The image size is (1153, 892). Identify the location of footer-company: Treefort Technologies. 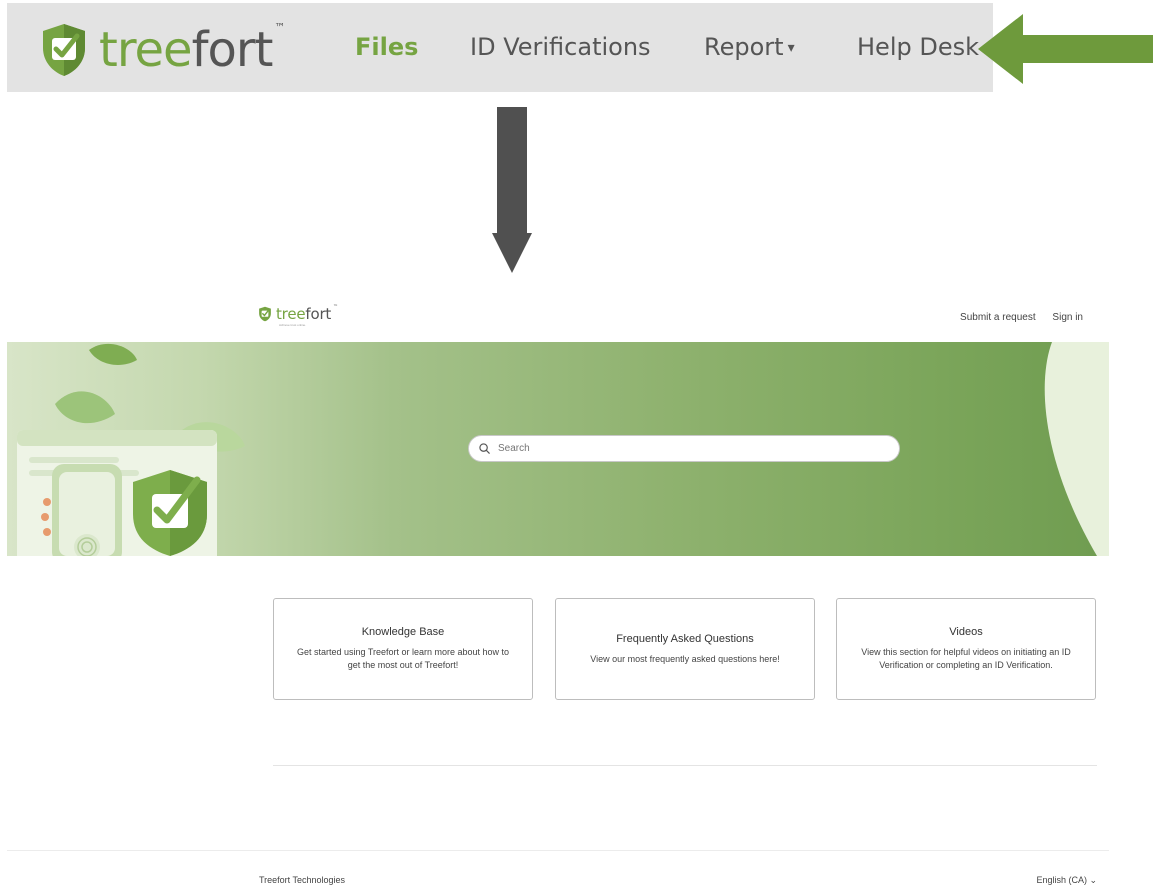
(302, 880).